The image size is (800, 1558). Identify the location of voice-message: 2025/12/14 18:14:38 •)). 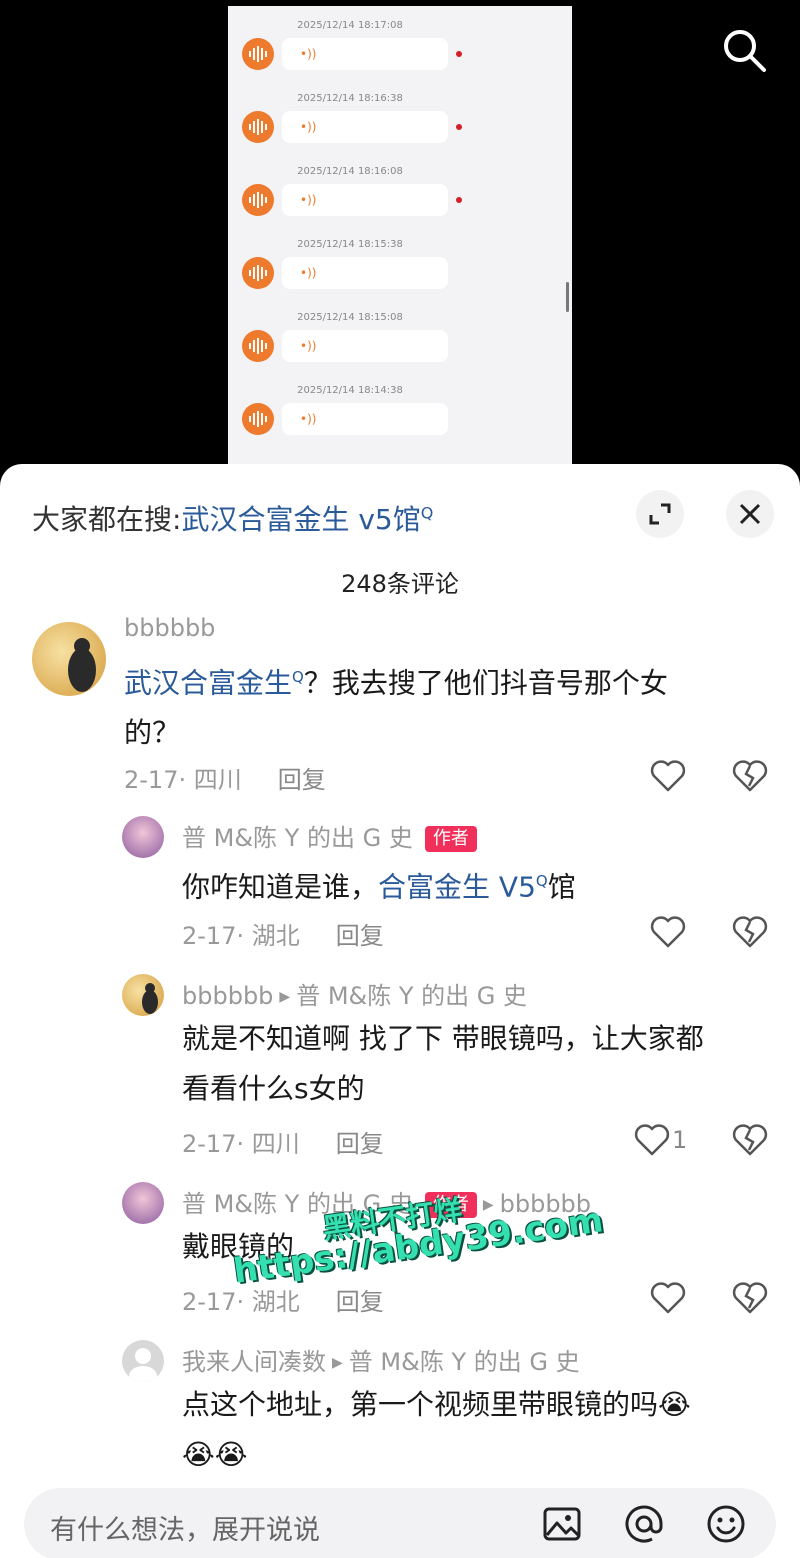
(400, 421).